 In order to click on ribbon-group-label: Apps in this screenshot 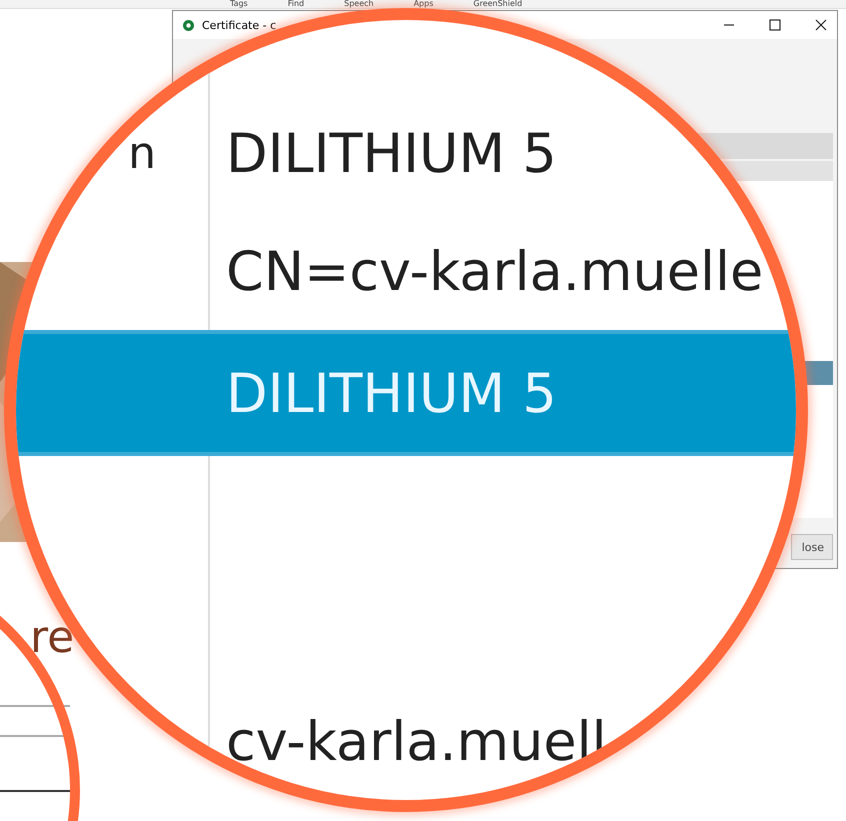, I will do `click(424, 4)`.